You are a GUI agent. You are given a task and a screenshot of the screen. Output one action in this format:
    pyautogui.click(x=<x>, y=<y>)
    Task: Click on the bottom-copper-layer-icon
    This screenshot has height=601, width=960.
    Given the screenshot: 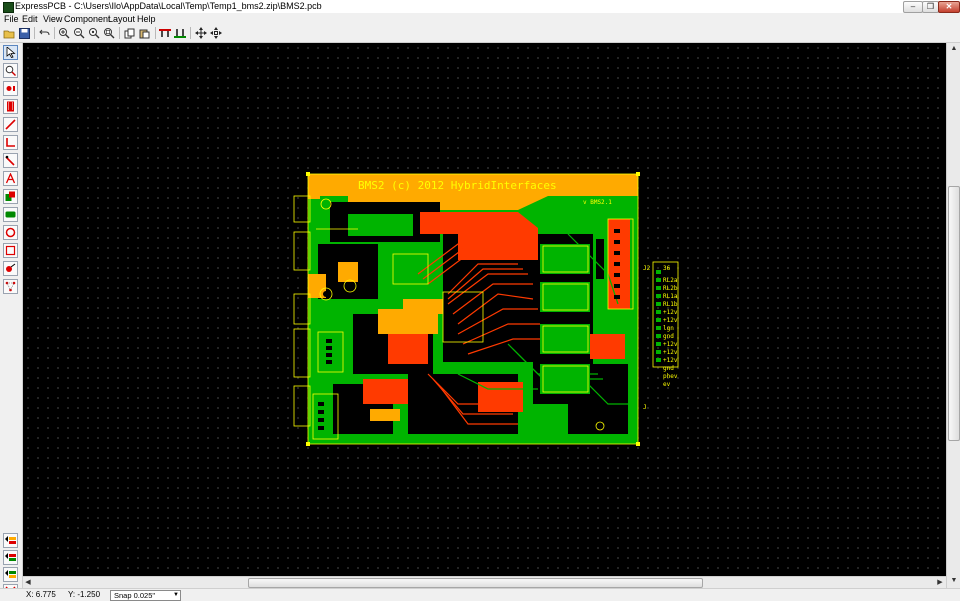 What is the action you would take?
    pyautogui.click(x=10, y=557)
    